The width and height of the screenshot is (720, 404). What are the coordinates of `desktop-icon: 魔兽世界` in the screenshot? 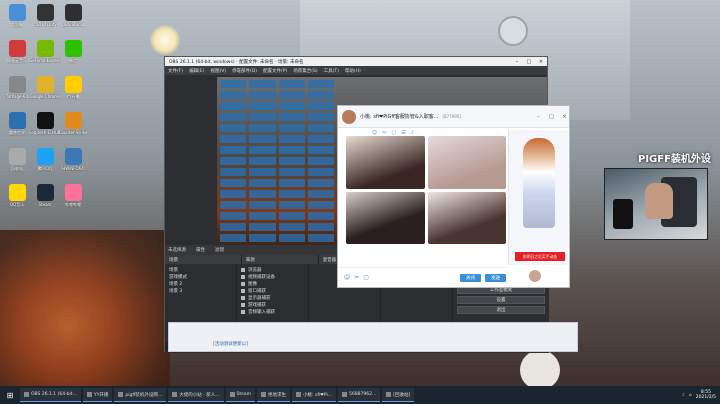 It's located at (17, 127).